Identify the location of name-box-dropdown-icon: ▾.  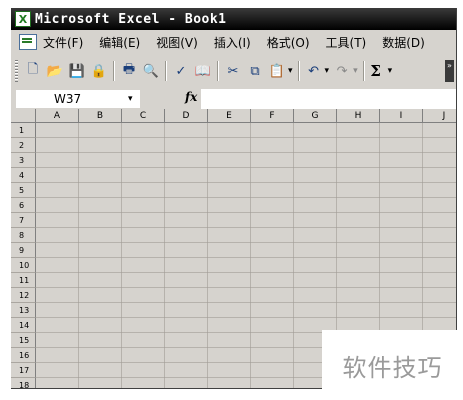
(134, 99).